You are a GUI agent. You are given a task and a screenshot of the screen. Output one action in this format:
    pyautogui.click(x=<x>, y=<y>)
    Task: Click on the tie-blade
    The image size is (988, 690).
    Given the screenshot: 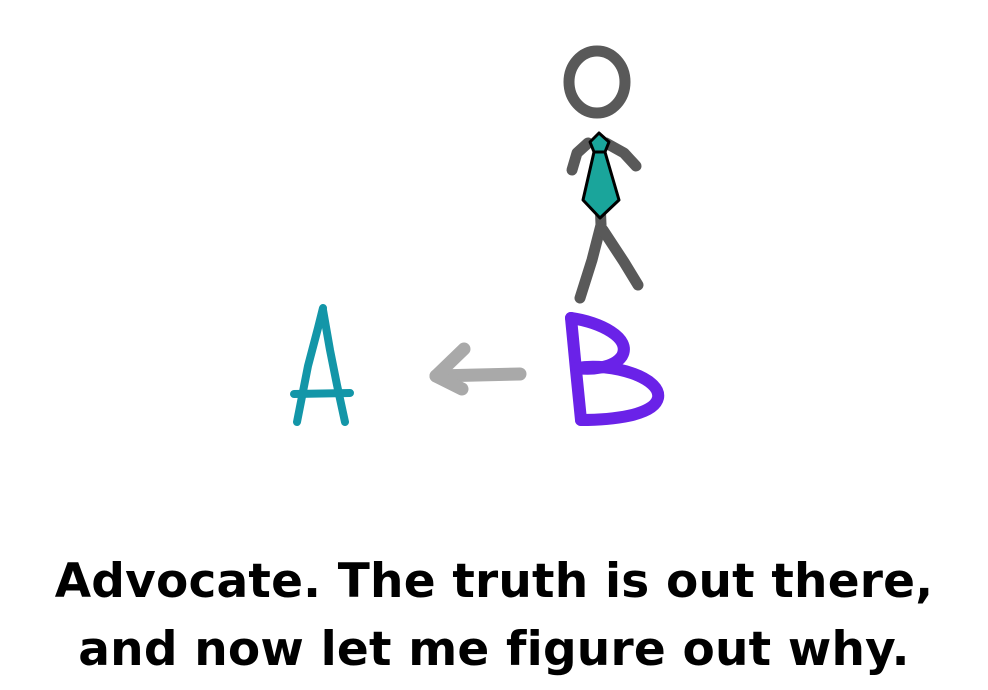 What is the action you would take?
    pyautogui.click(x=601, y=185)
    